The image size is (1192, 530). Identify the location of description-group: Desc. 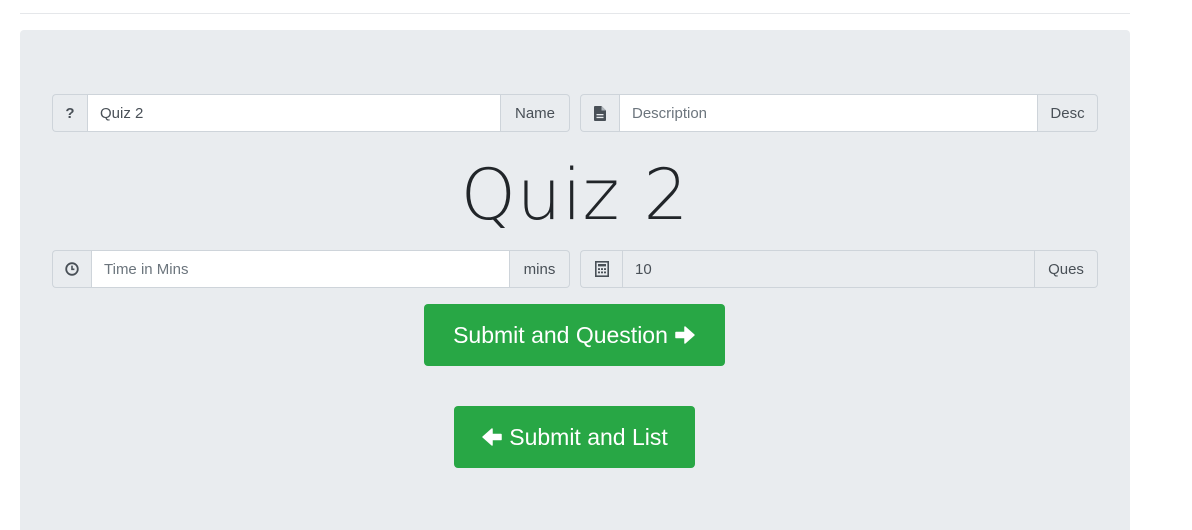
(839, 113).